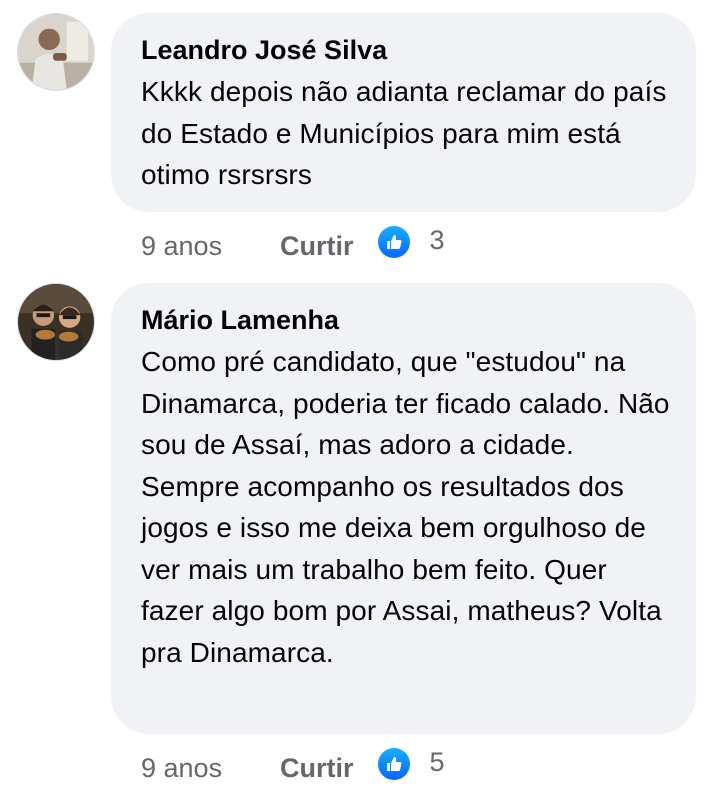 The image size is (720, 788). I want to click on reaction-count: 5, so click(437, 762).